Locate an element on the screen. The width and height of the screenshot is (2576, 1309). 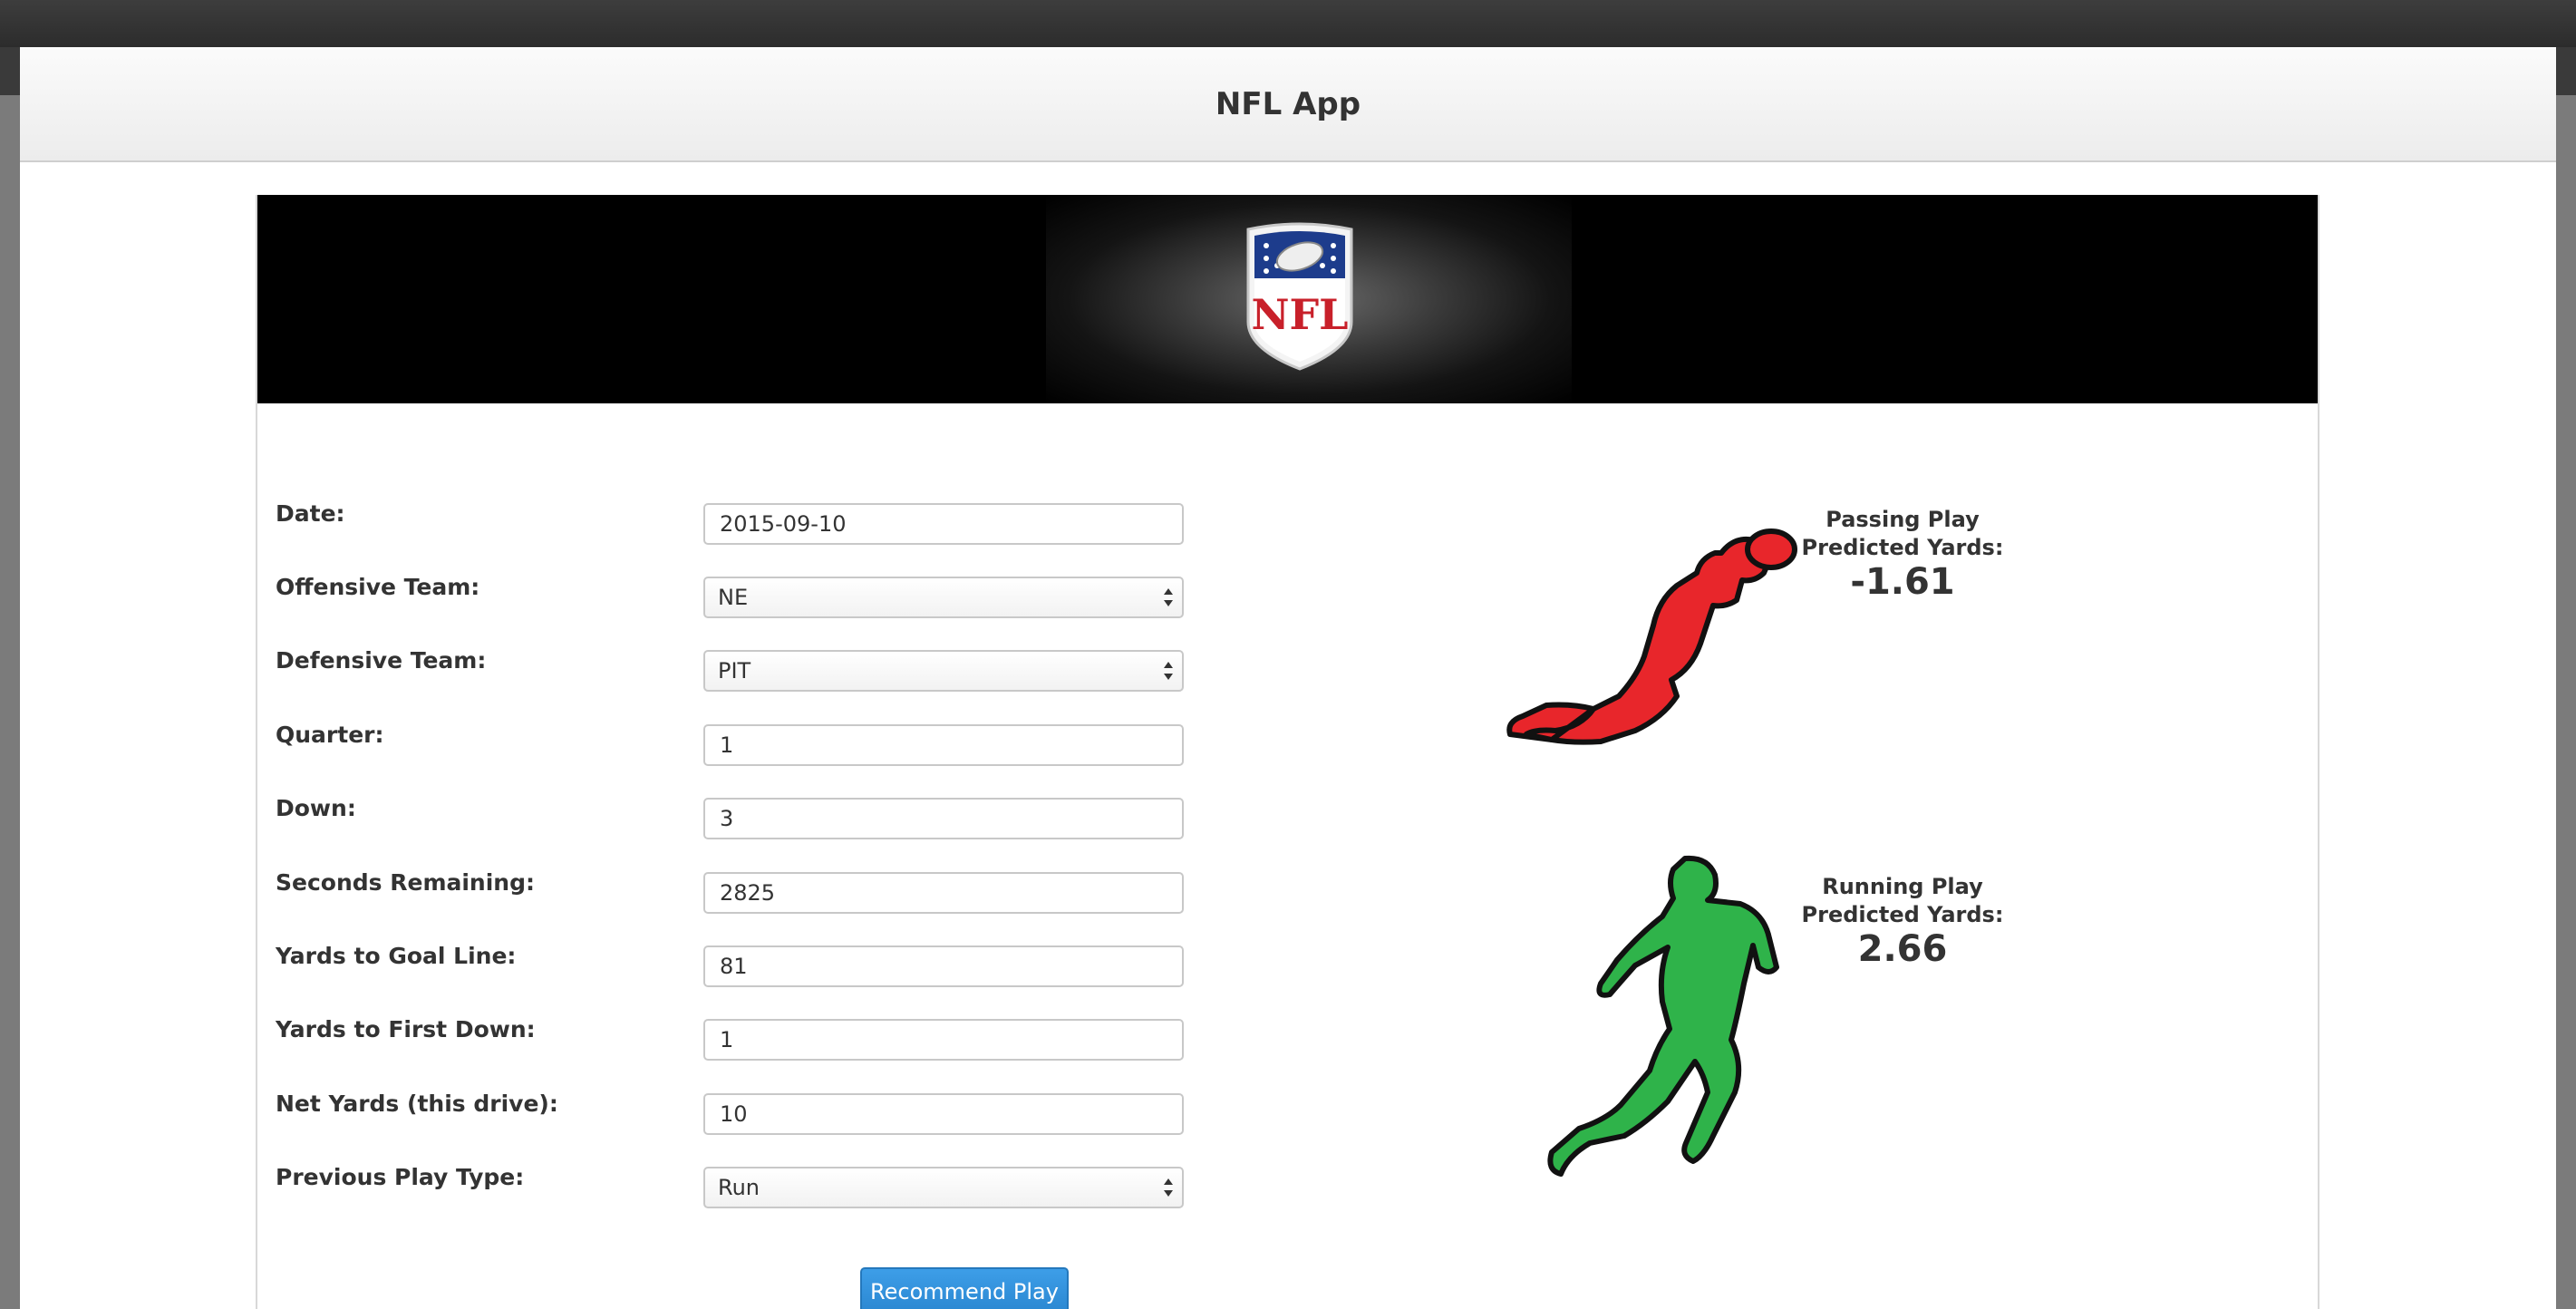
passing-player-body is located at coordinates (1638, 641).